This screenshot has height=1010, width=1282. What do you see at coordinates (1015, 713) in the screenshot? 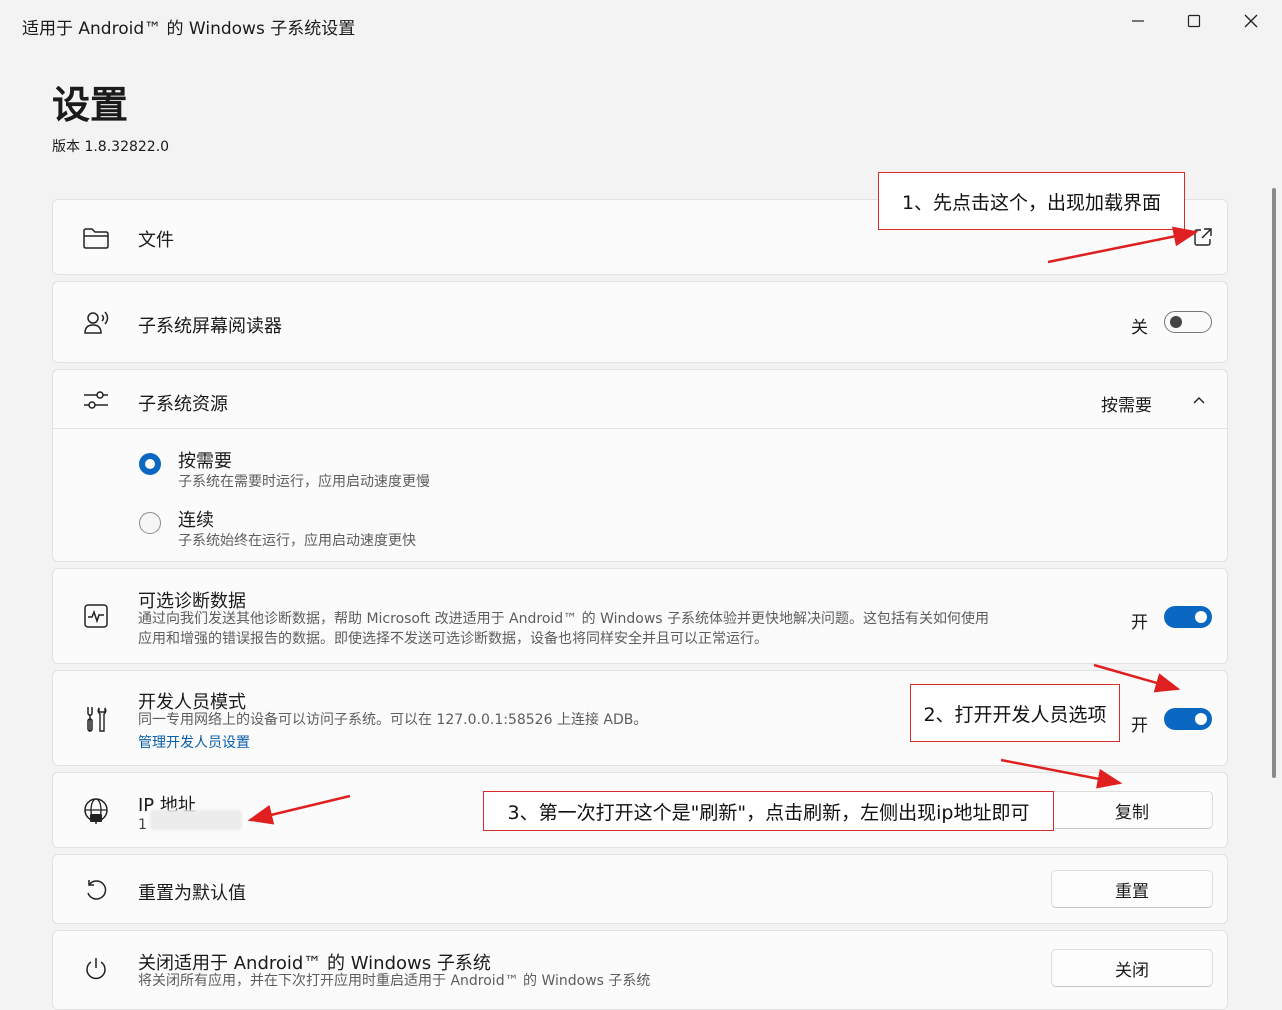
I see `annotation-step2: 2、打开开发人员选项` at bounding box center [1015, 713].